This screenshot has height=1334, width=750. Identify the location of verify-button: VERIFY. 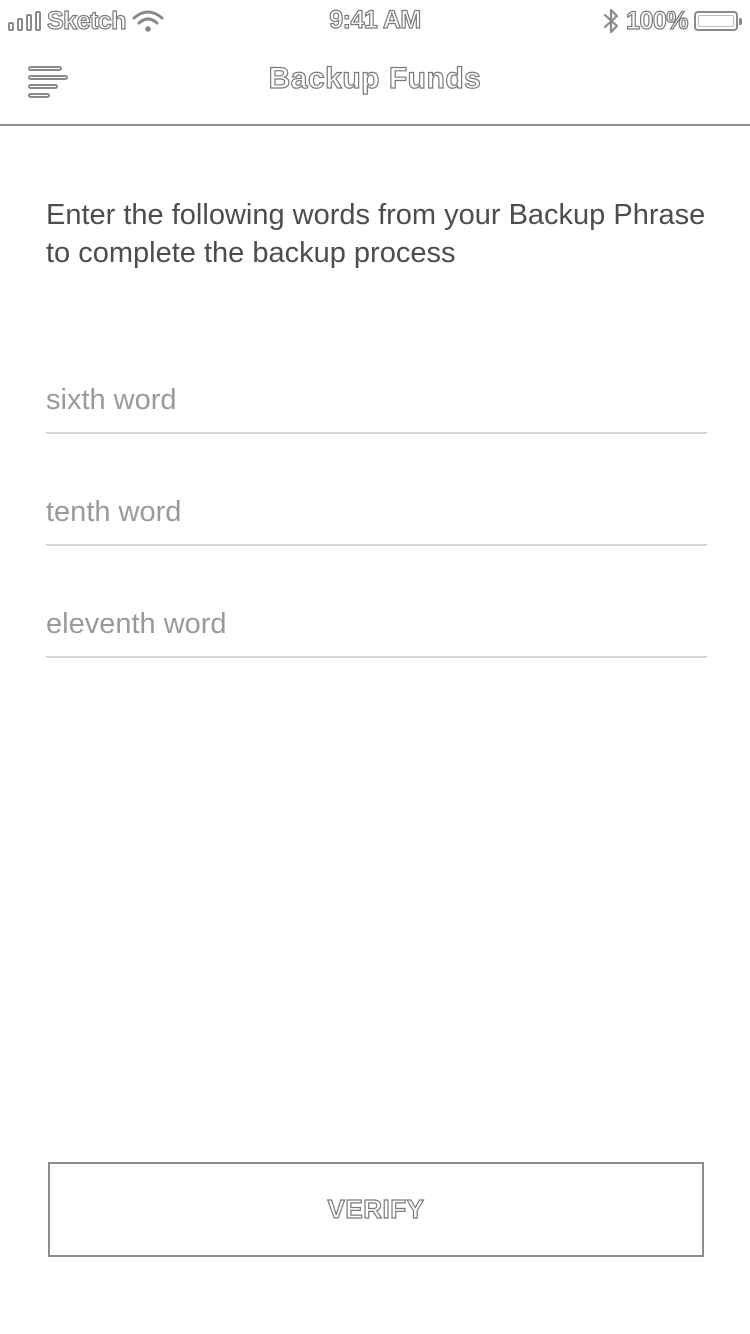
(376, 1209).